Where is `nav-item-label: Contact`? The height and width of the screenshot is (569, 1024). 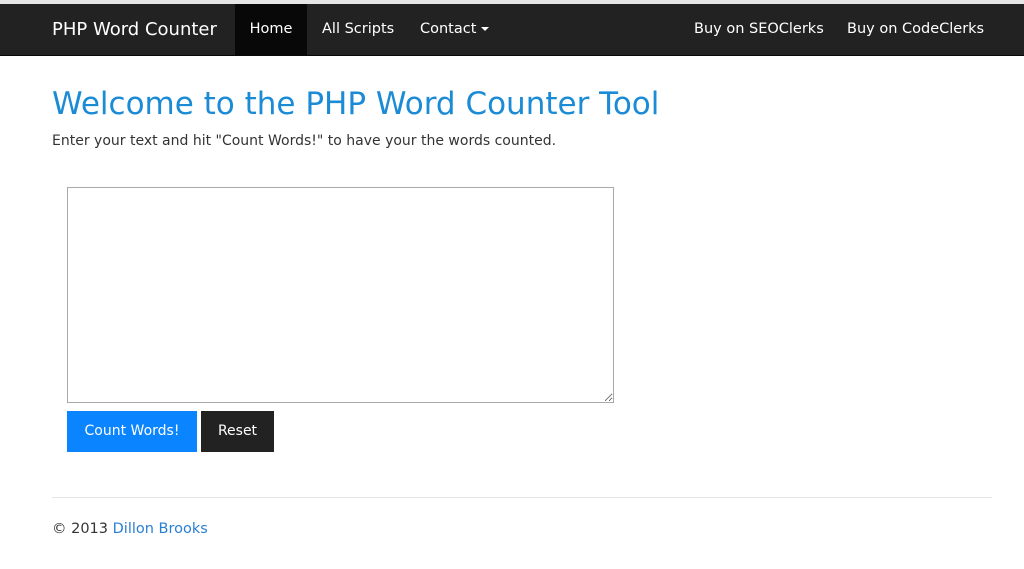 nav-item-label: Contact is located at coordinates (448, 29).